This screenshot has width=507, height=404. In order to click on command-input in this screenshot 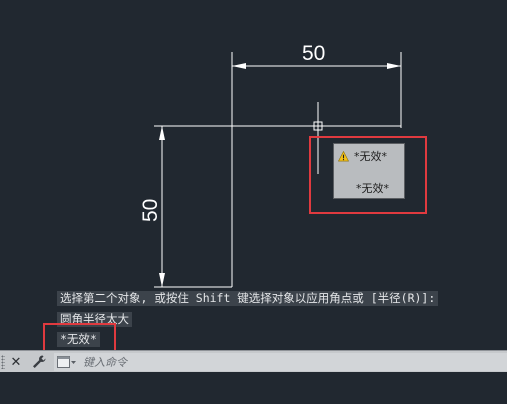, I will do `click(270, 362)`.